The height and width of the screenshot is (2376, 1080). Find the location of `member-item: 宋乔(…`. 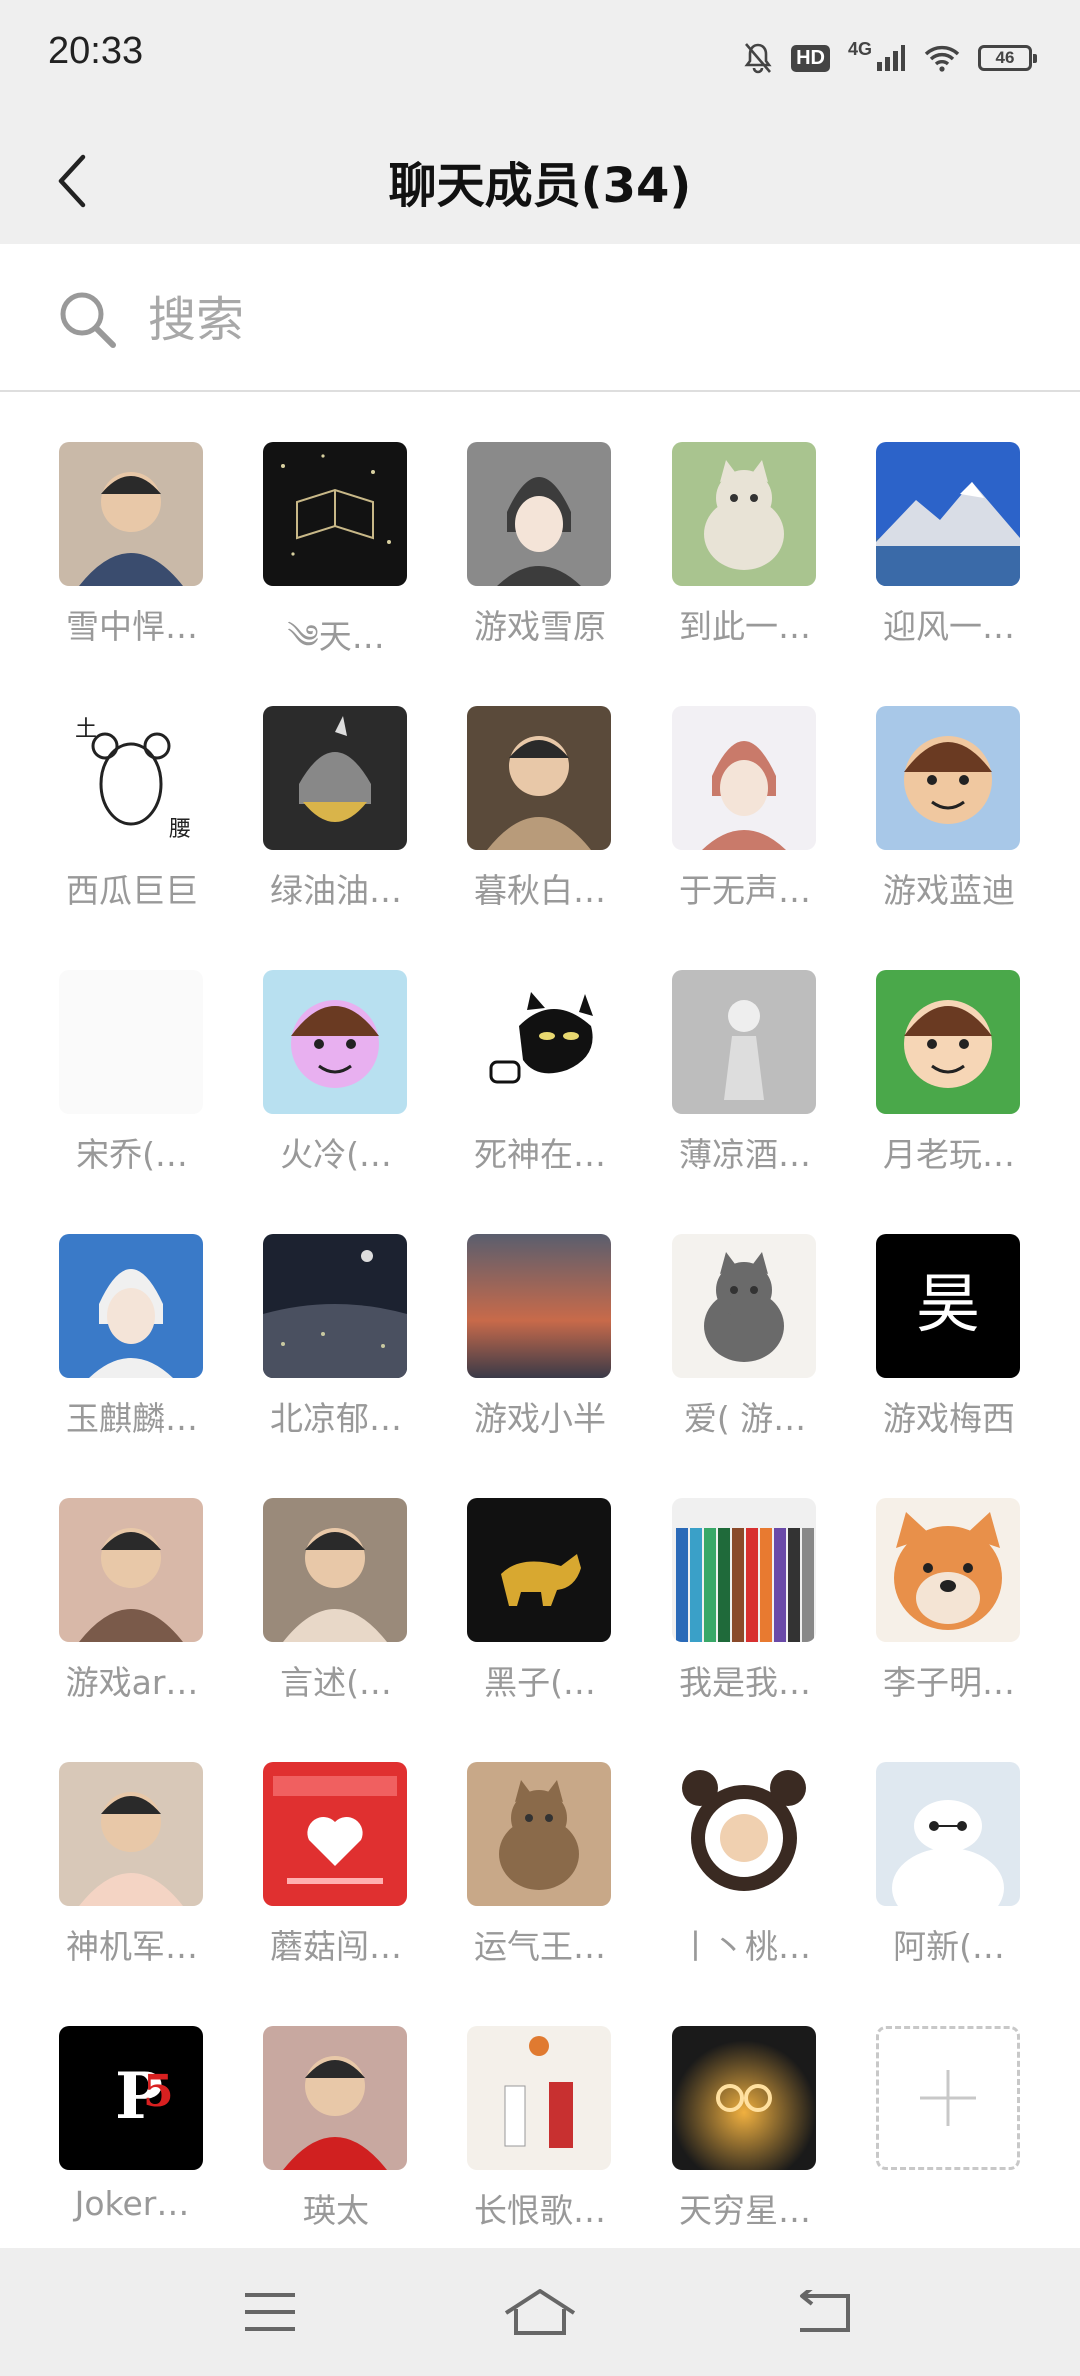

member-item: 宋乔(… is located at coordinates (132, 1047).